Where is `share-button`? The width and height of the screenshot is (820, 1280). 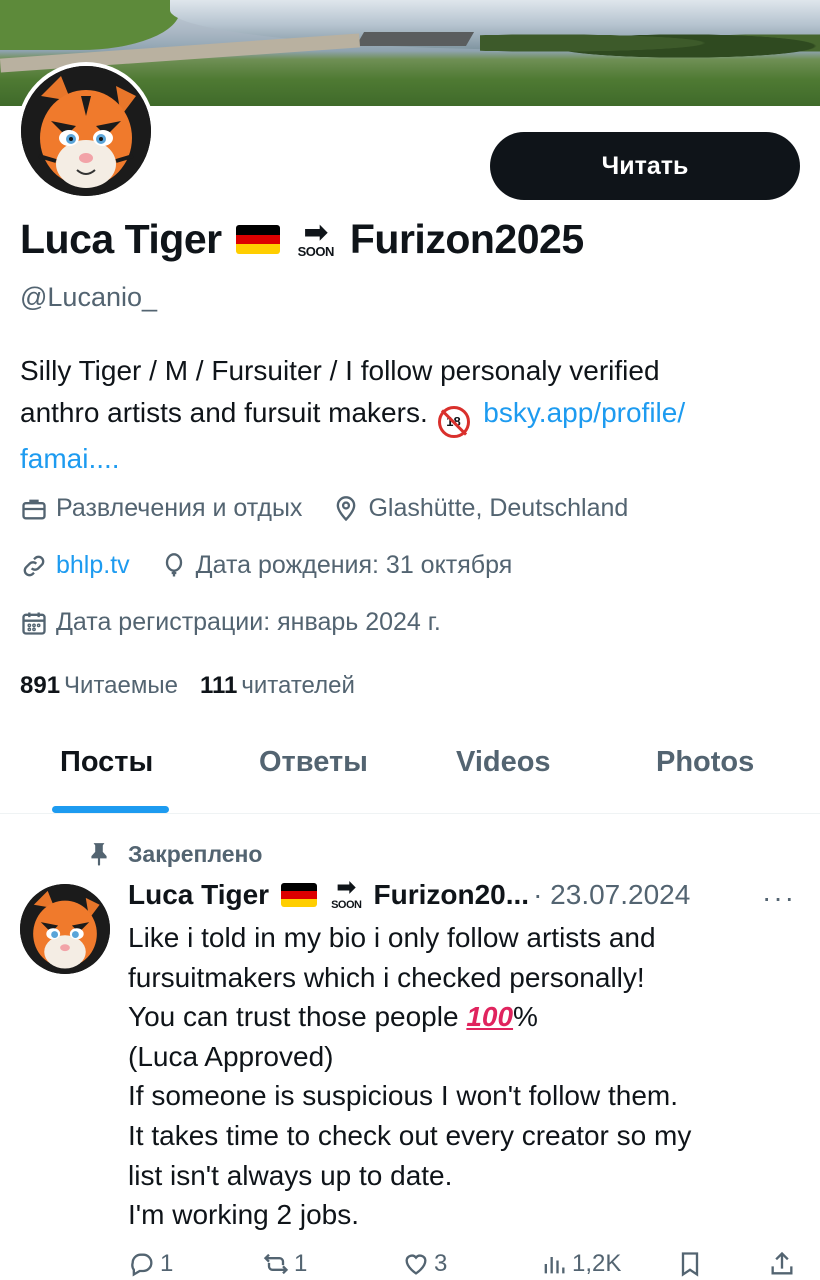 share-button is located at coordinates (784, 1264).